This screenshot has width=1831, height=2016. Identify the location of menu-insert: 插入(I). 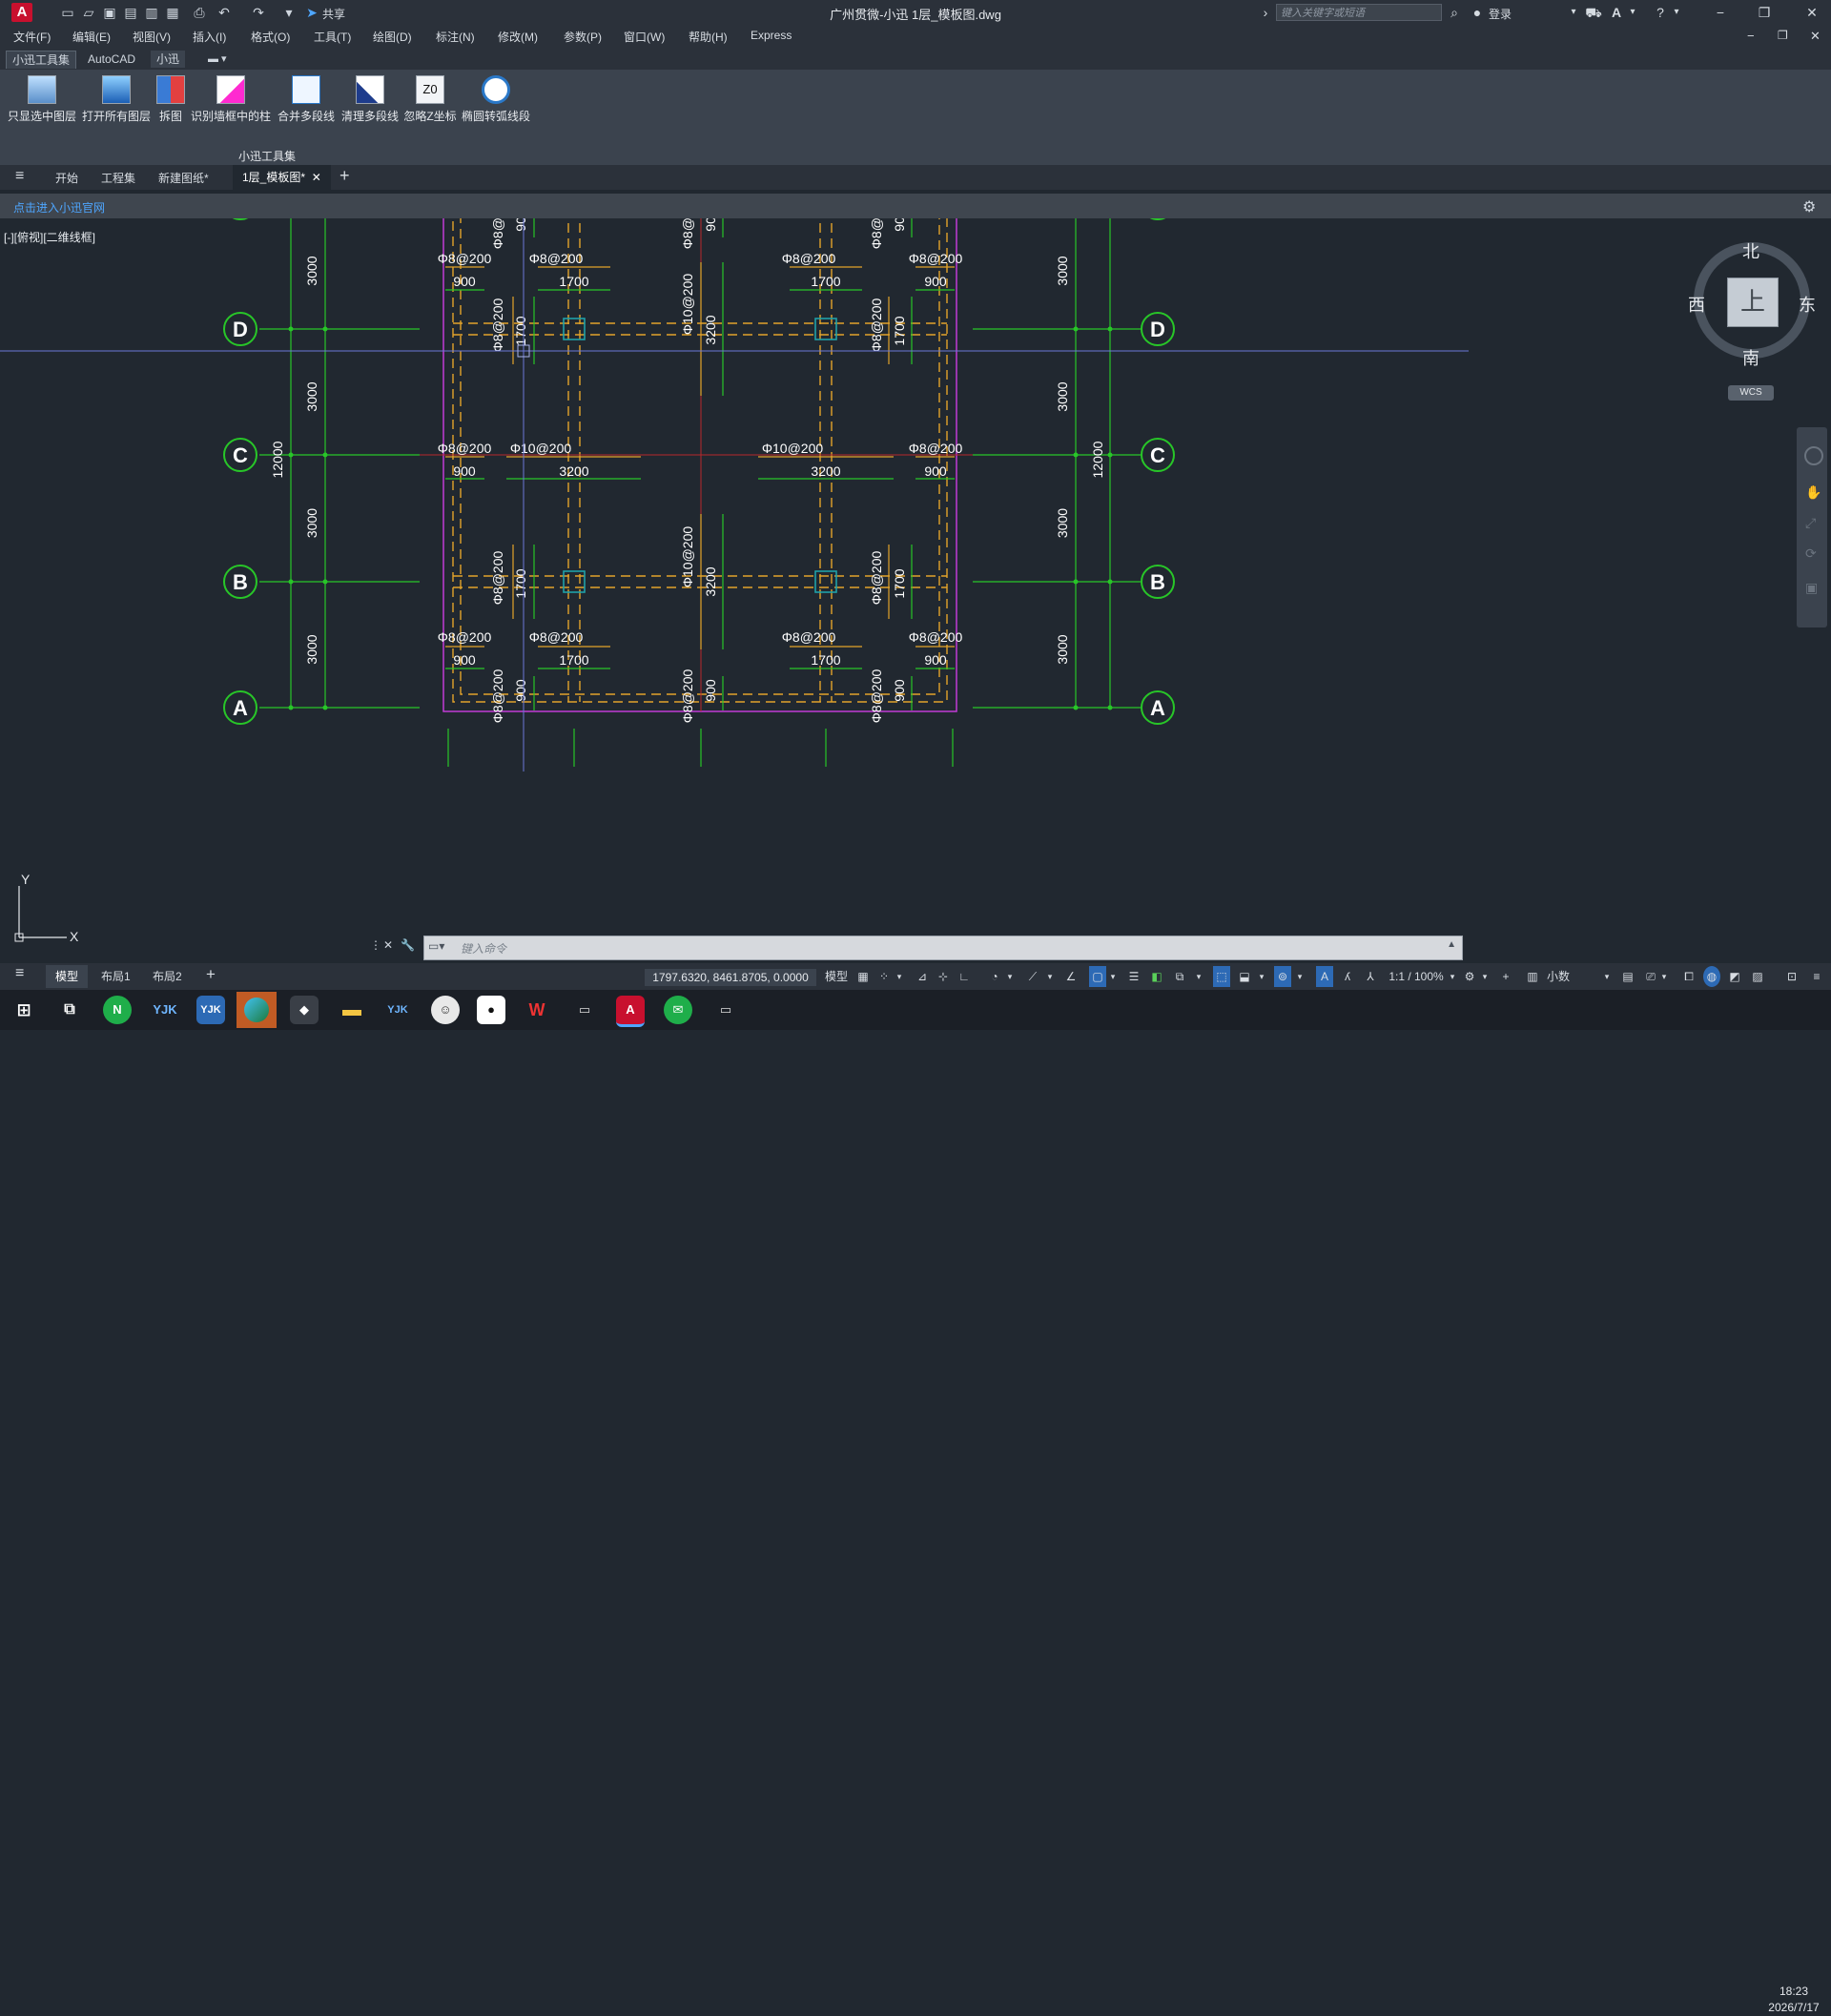
(209, 37).